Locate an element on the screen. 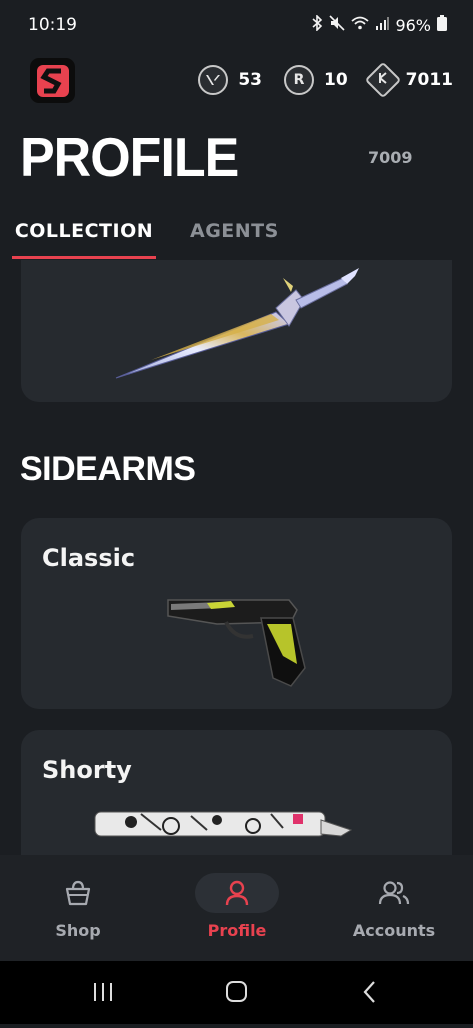 This screenshot has width=473, height=1028. users-icon is located at coordinates (394, 893).